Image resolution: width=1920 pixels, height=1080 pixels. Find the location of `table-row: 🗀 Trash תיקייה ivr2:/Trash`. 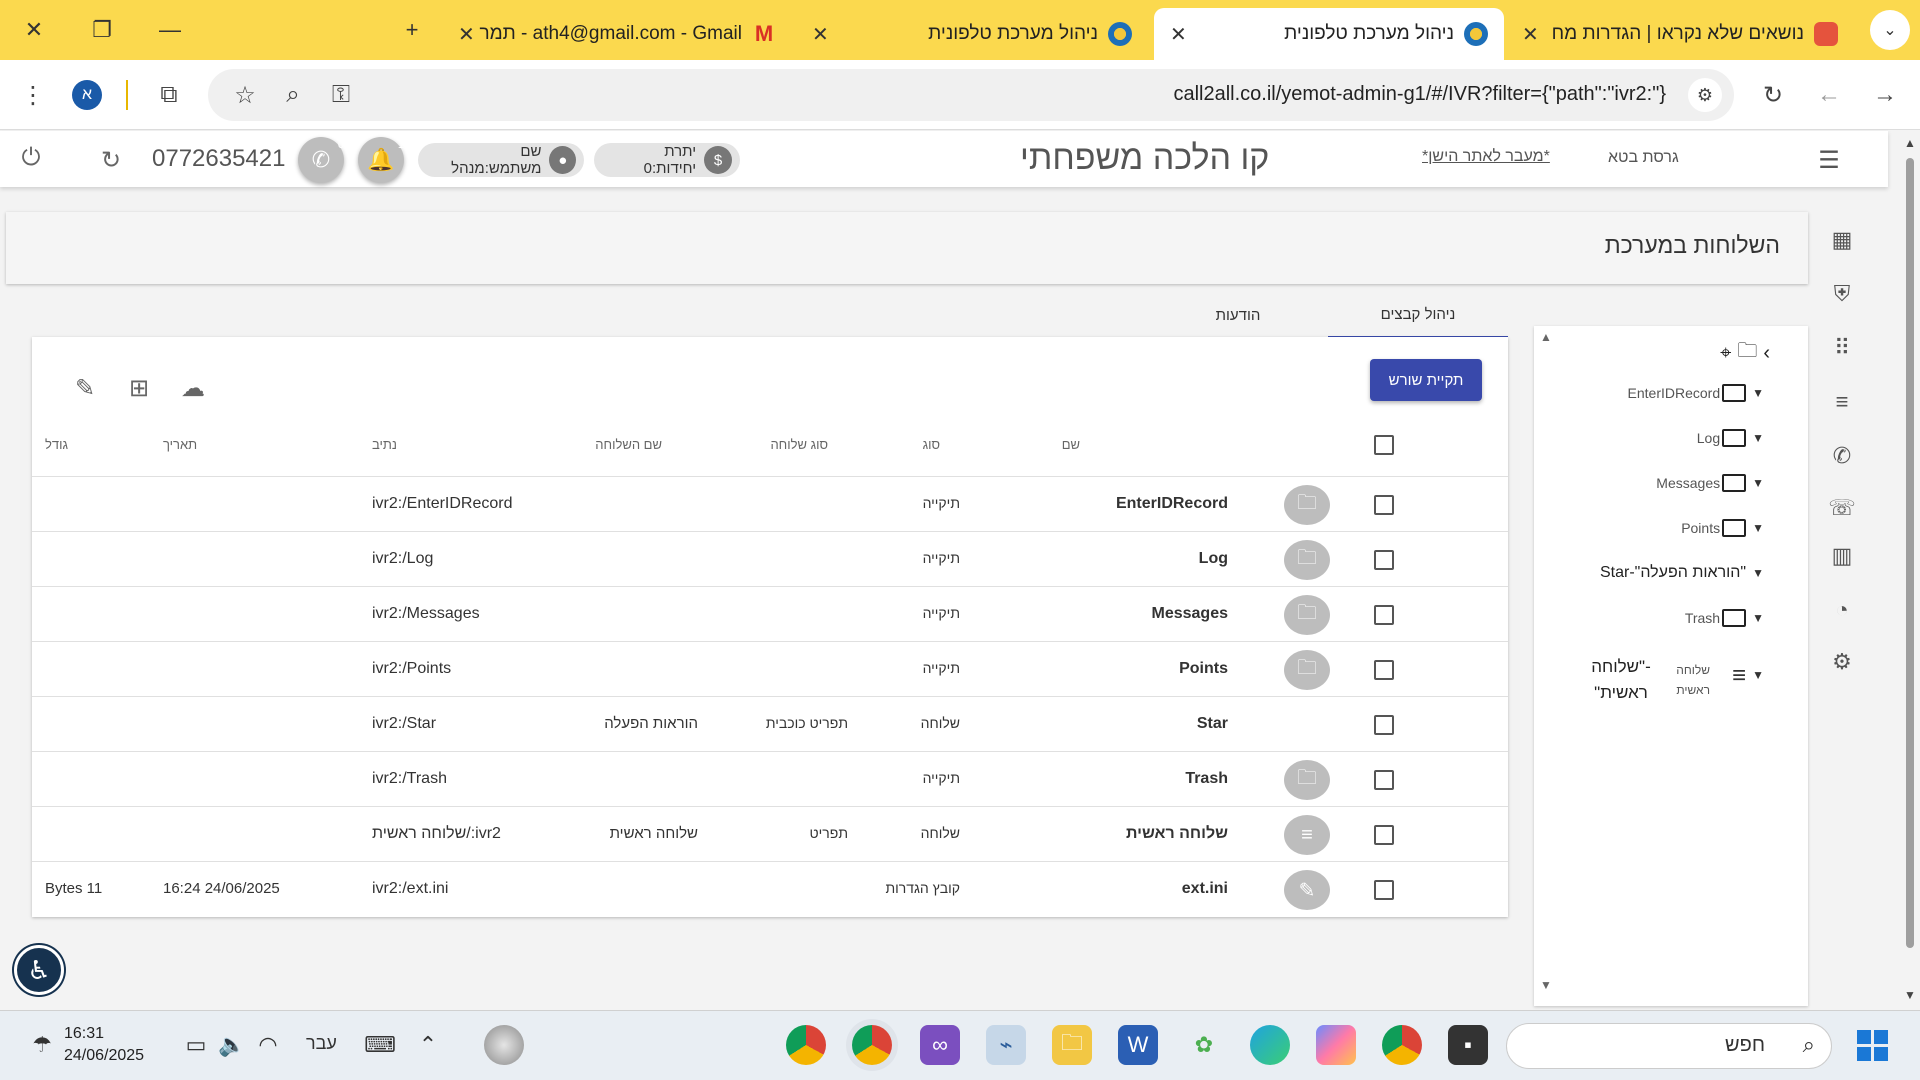

table-row: 🗀 Trash תיקייה ivr2:/Trash is located at coordinates (770, 778).